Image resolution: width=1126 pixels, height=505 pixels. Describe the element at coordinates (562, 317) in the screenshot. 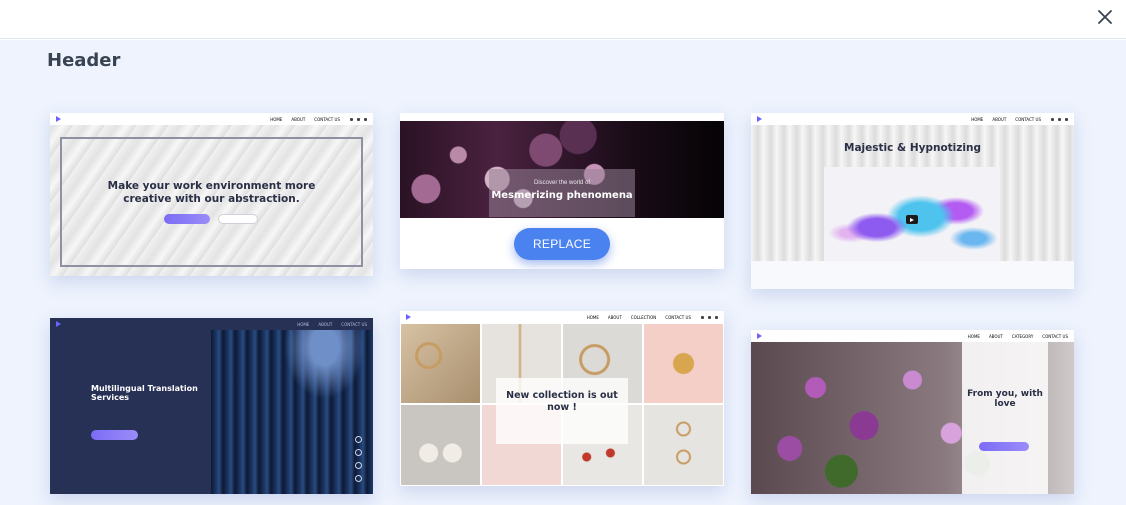

I see `template-nav: HOME ABOUT COLLECTION CONTACT US` at that location.